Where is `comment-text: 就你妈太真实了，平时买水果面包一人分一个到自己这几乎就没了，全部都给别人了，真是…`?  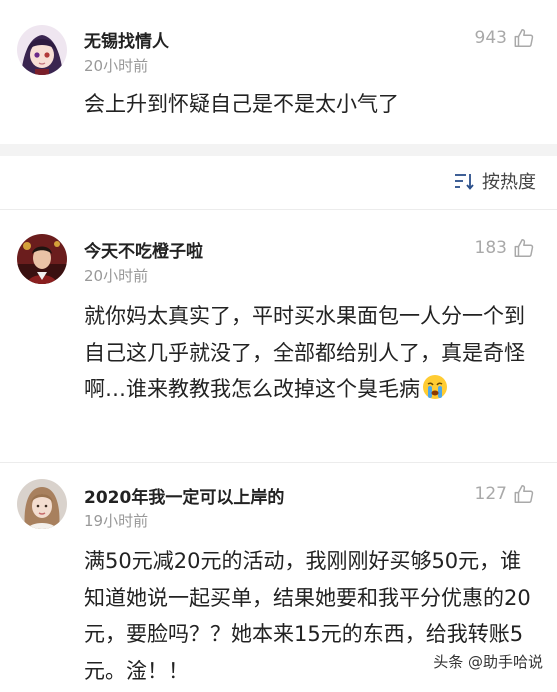 comment-text: 就你妈太真实了，平时买水果面包一人分一个到自己这几乎就没了，全部都给别人了，真是… is located at coordinates (309, 353).